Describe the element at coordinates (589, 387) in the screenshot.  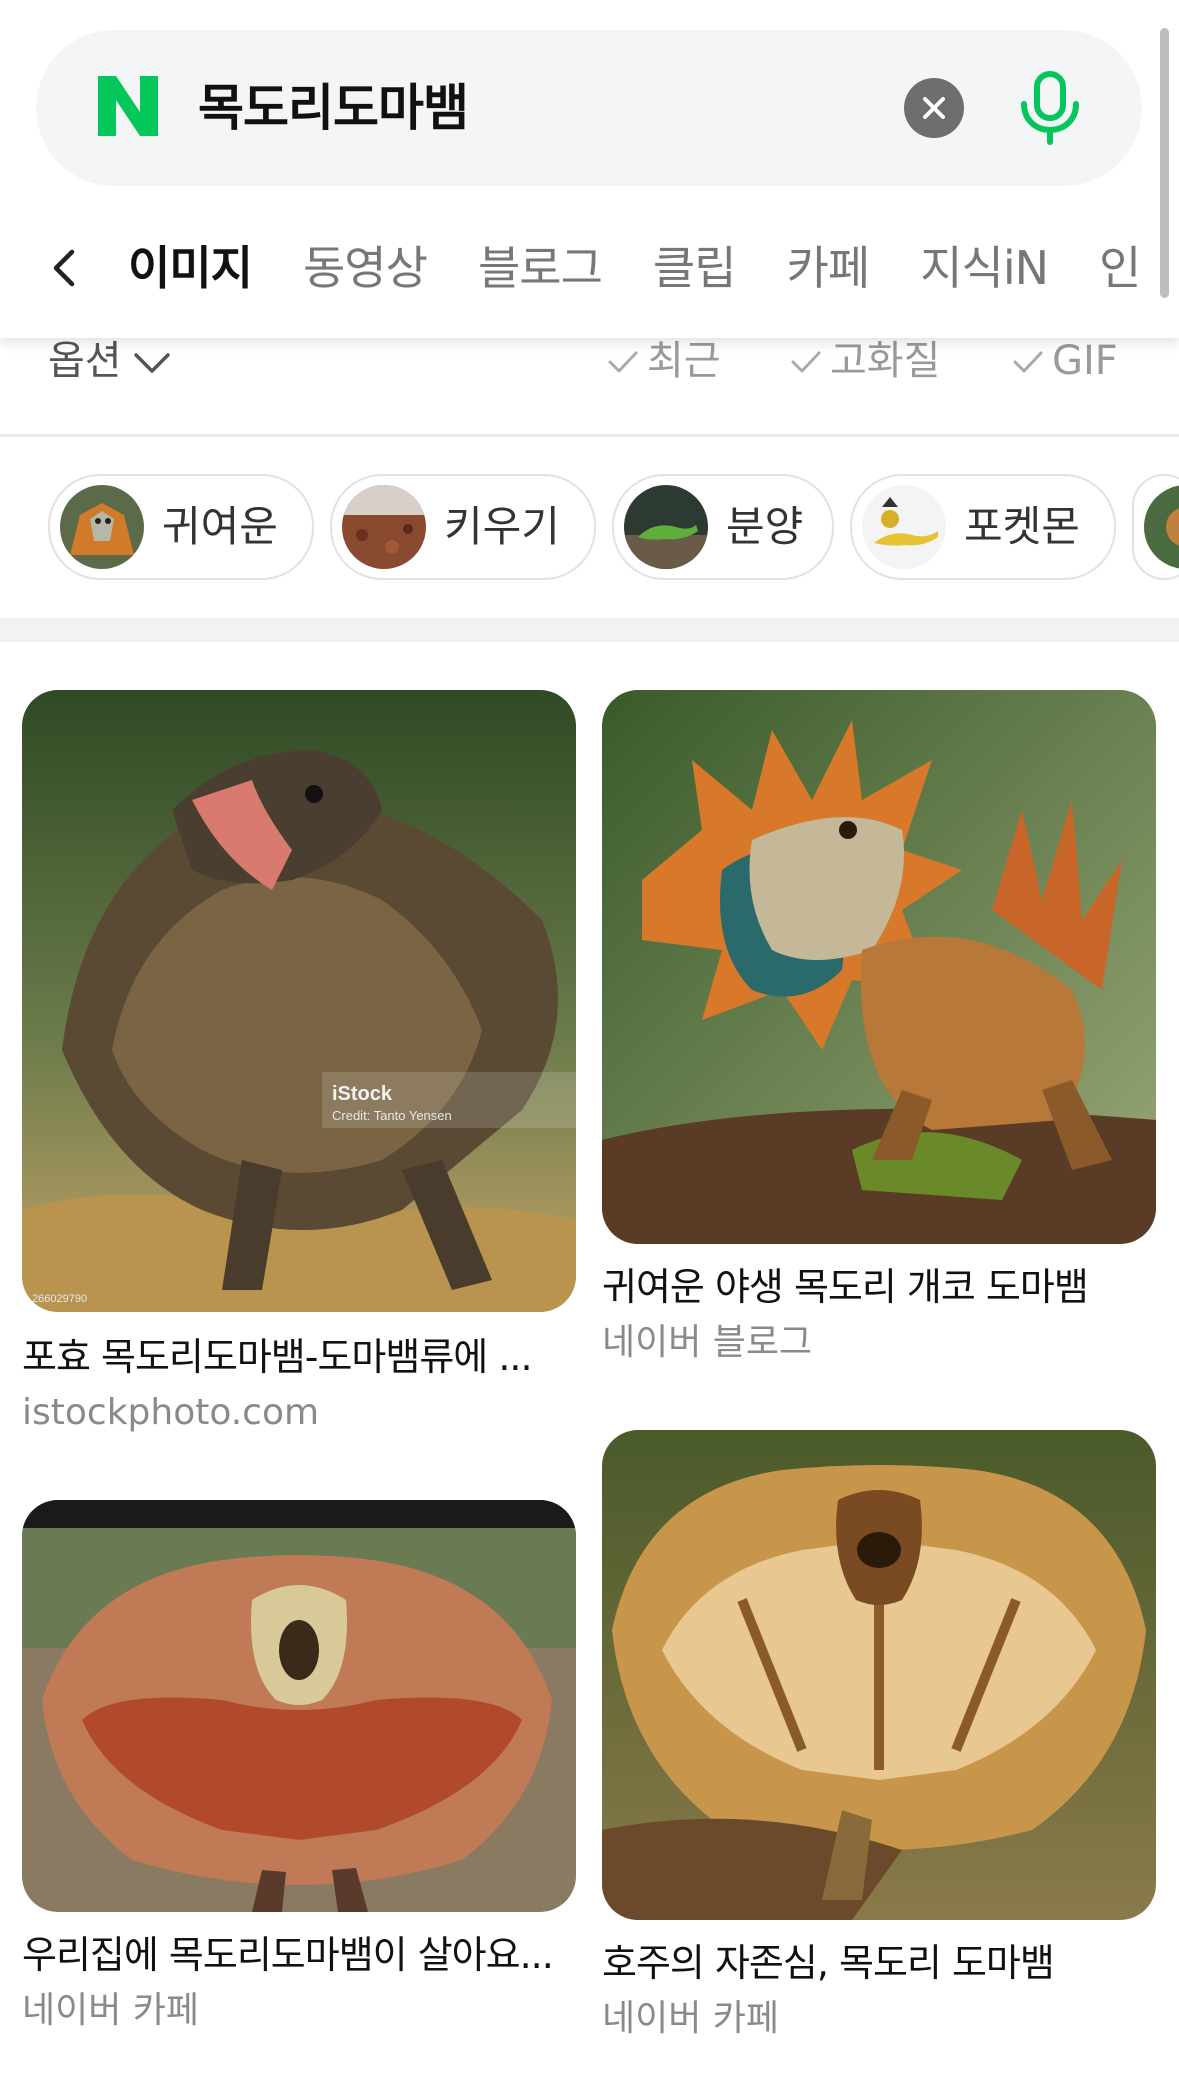
I see `options-row: 옵션 최근 고화질 GIF` at that location.